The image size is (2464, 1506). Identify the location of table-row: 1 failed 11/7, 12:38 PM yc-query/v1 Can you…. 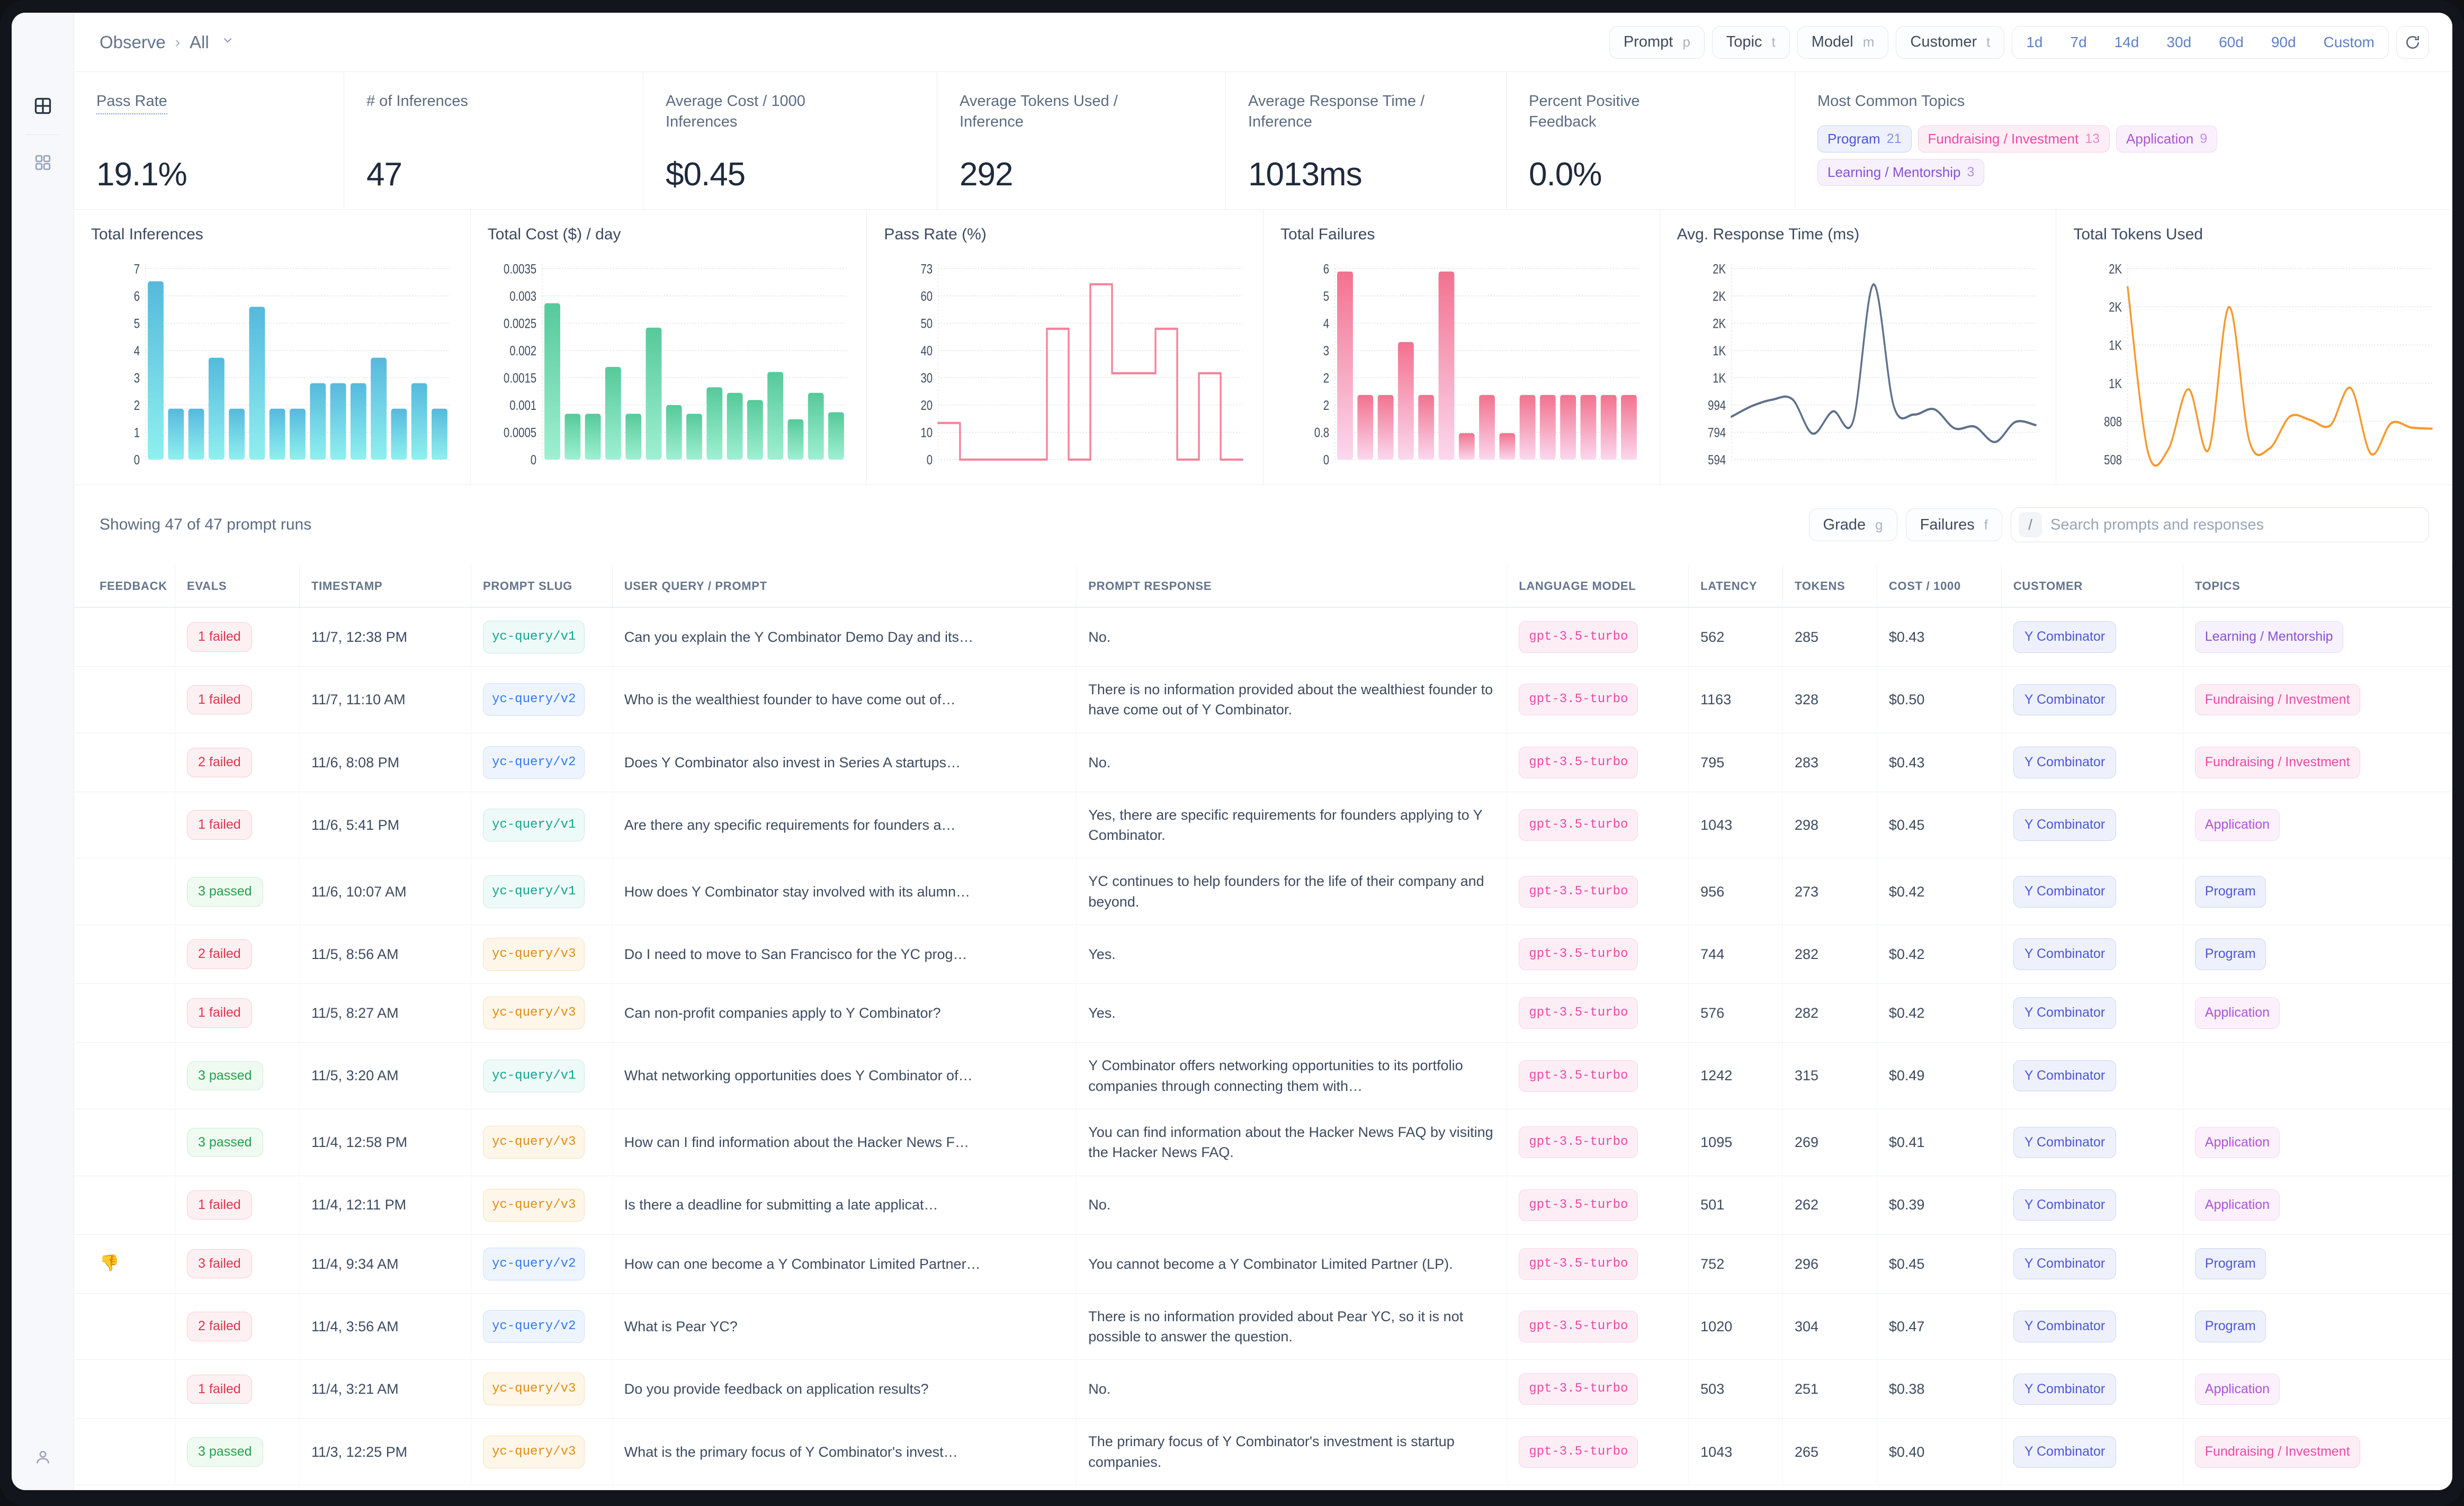
(1263, 637).